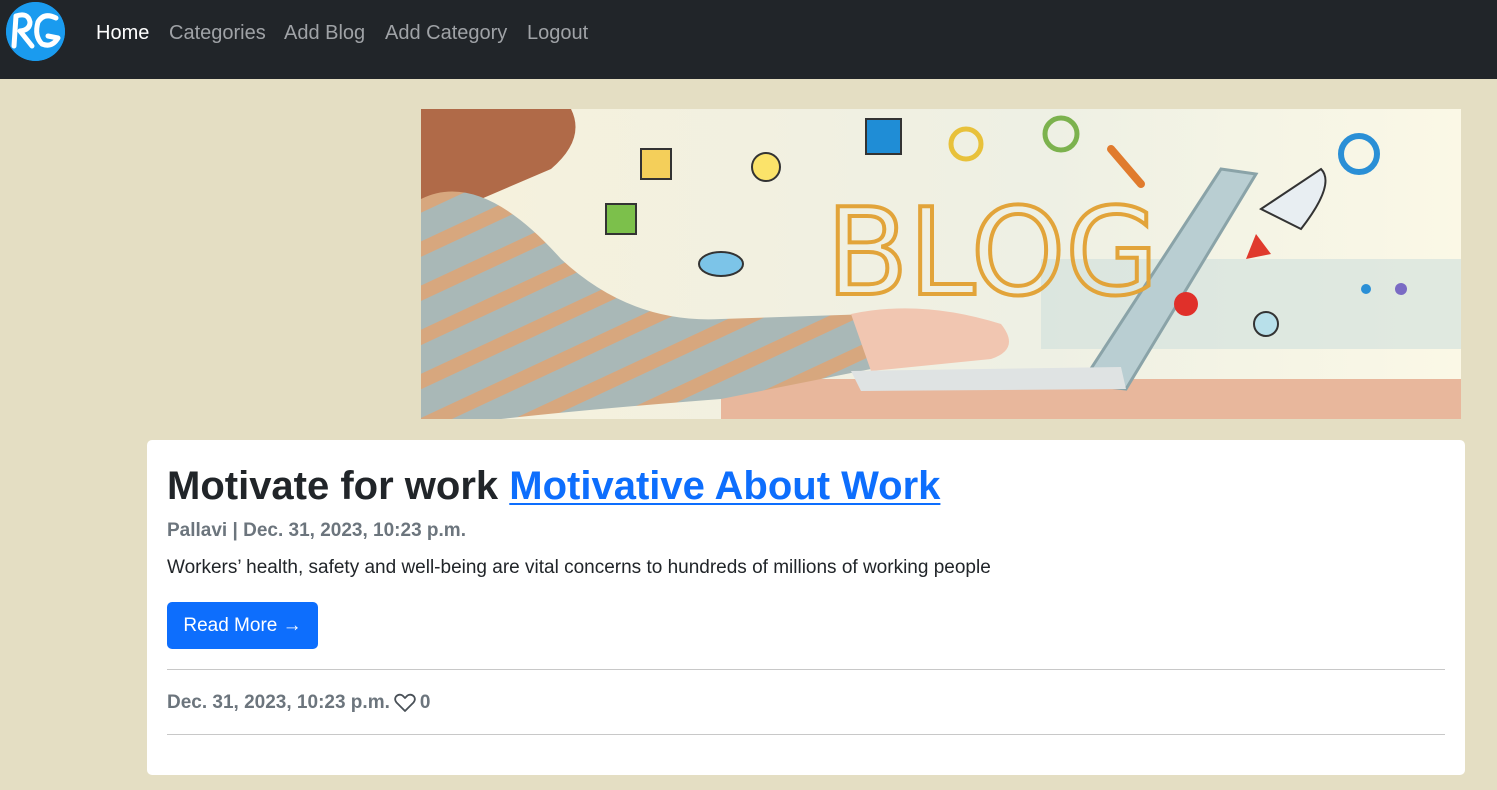 This screenshot has height=790, width=1497. What do you see at coordinates (278, 702) in the screenshot?
I see `footer-date: Dec. 31, 2023, 10:23 p.m.` at bounding box center [278, 702].